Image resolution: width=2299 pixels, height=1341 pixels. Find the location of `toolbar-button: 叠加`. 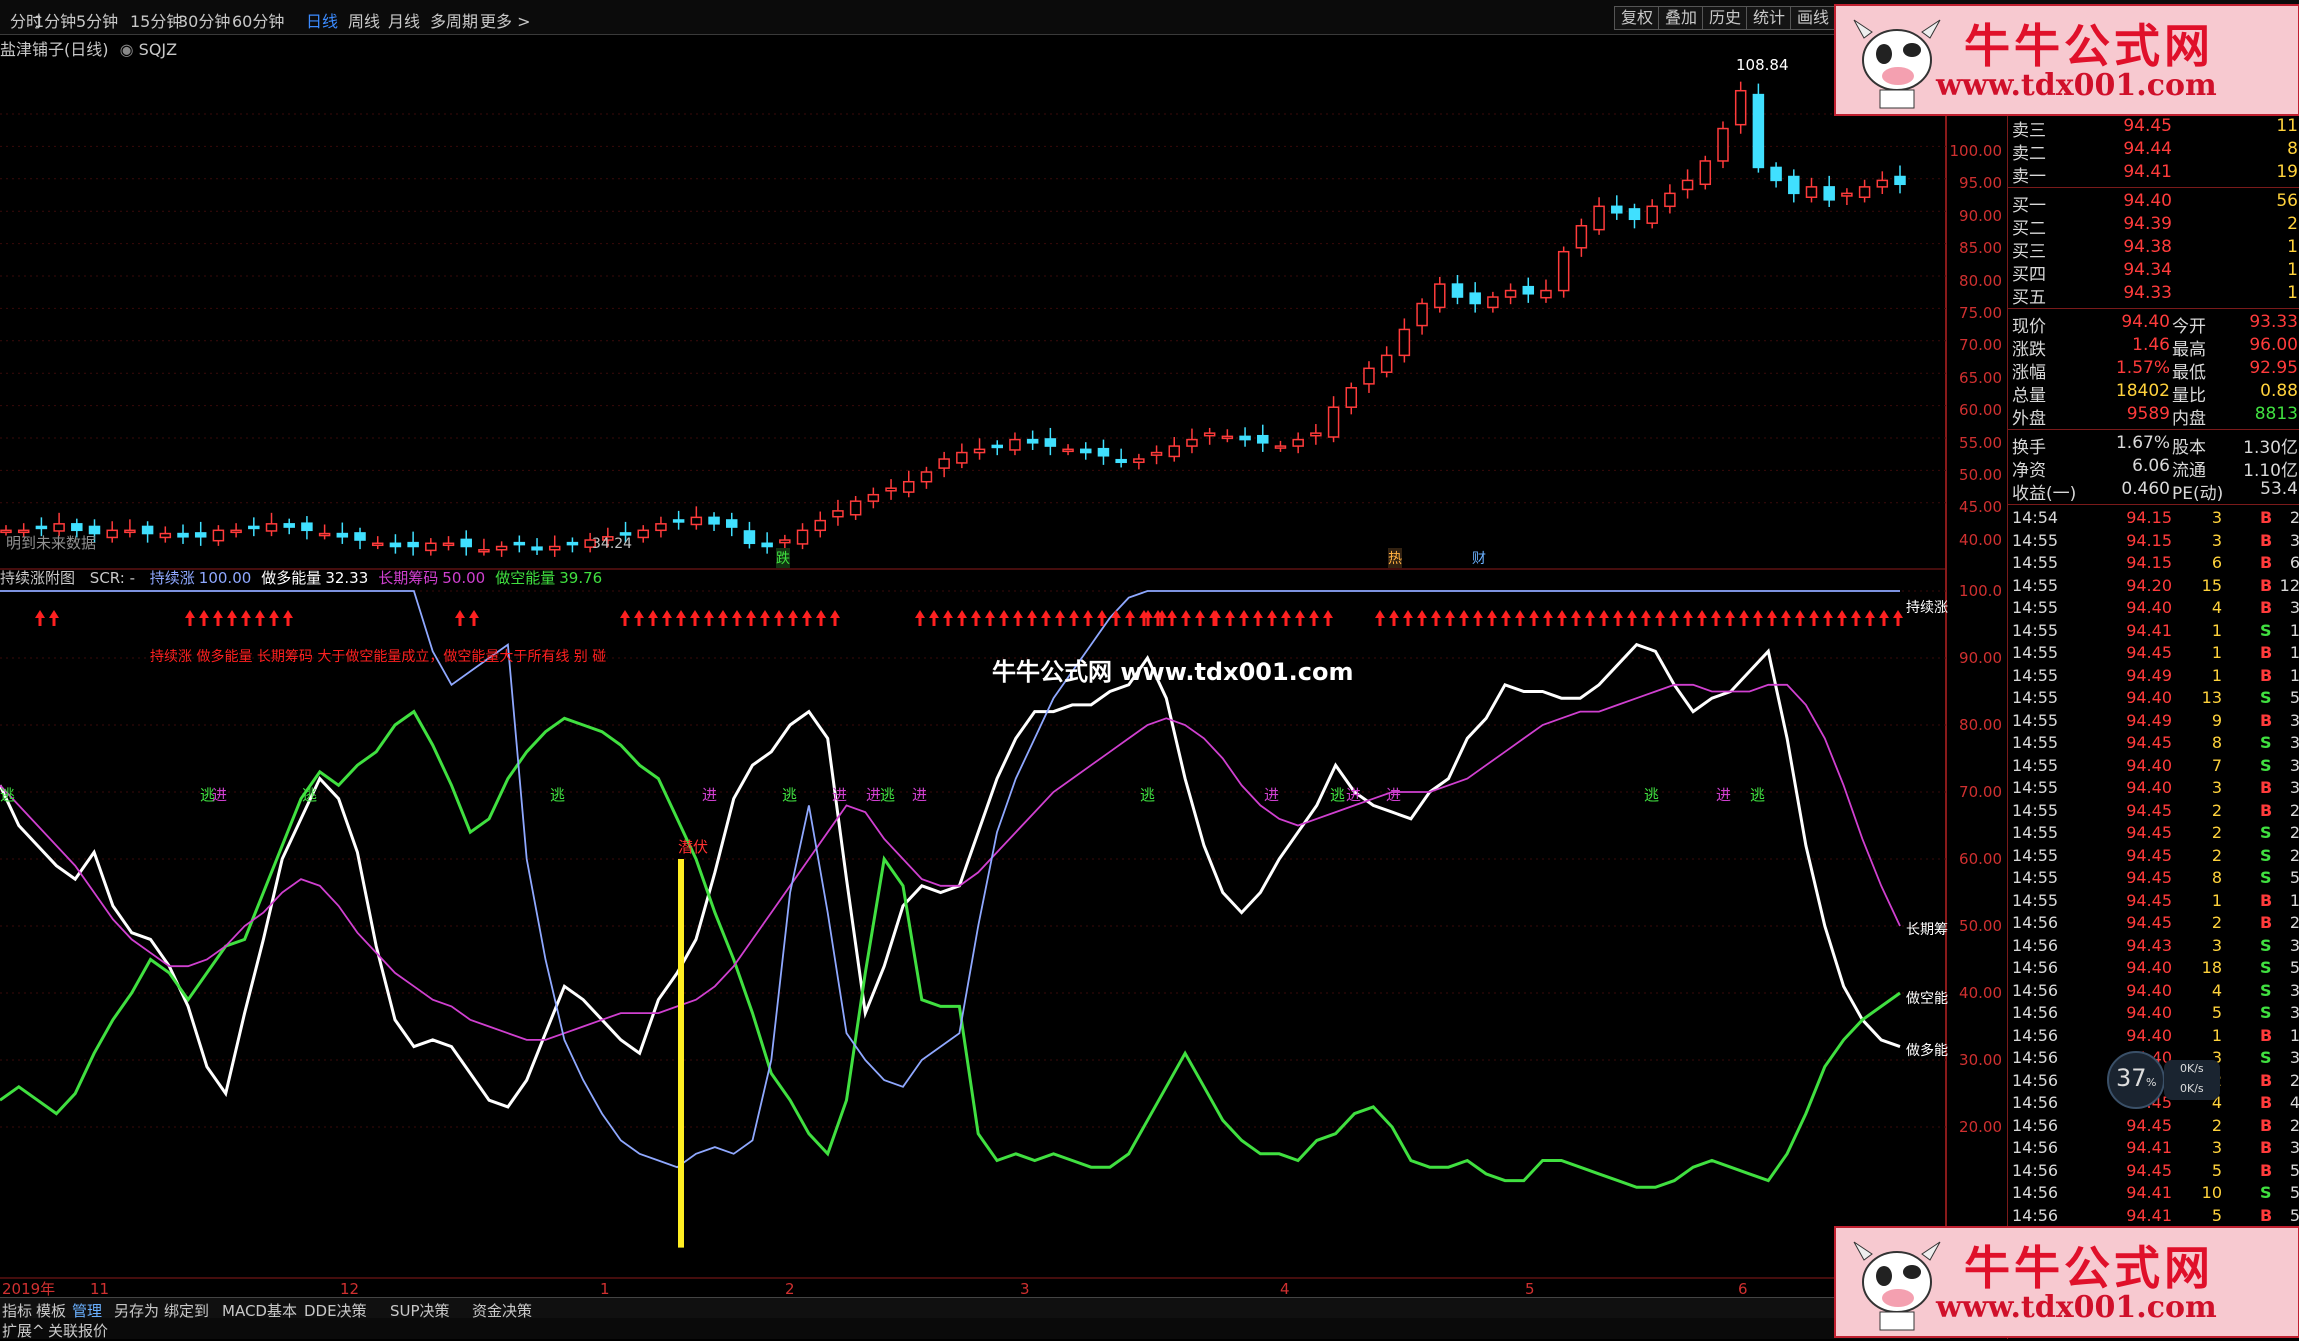

toolbar-button: 叠加 is located at coordinates (1681, 18).